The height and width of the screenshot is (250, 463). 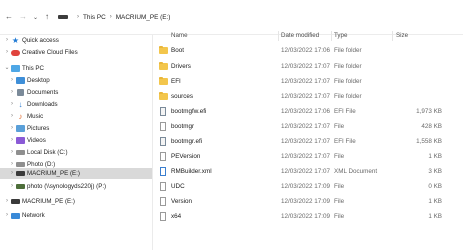 I want to click on file-row: Drivers 12/03/2022 17:07 File folder, so click(x=308, y=66).